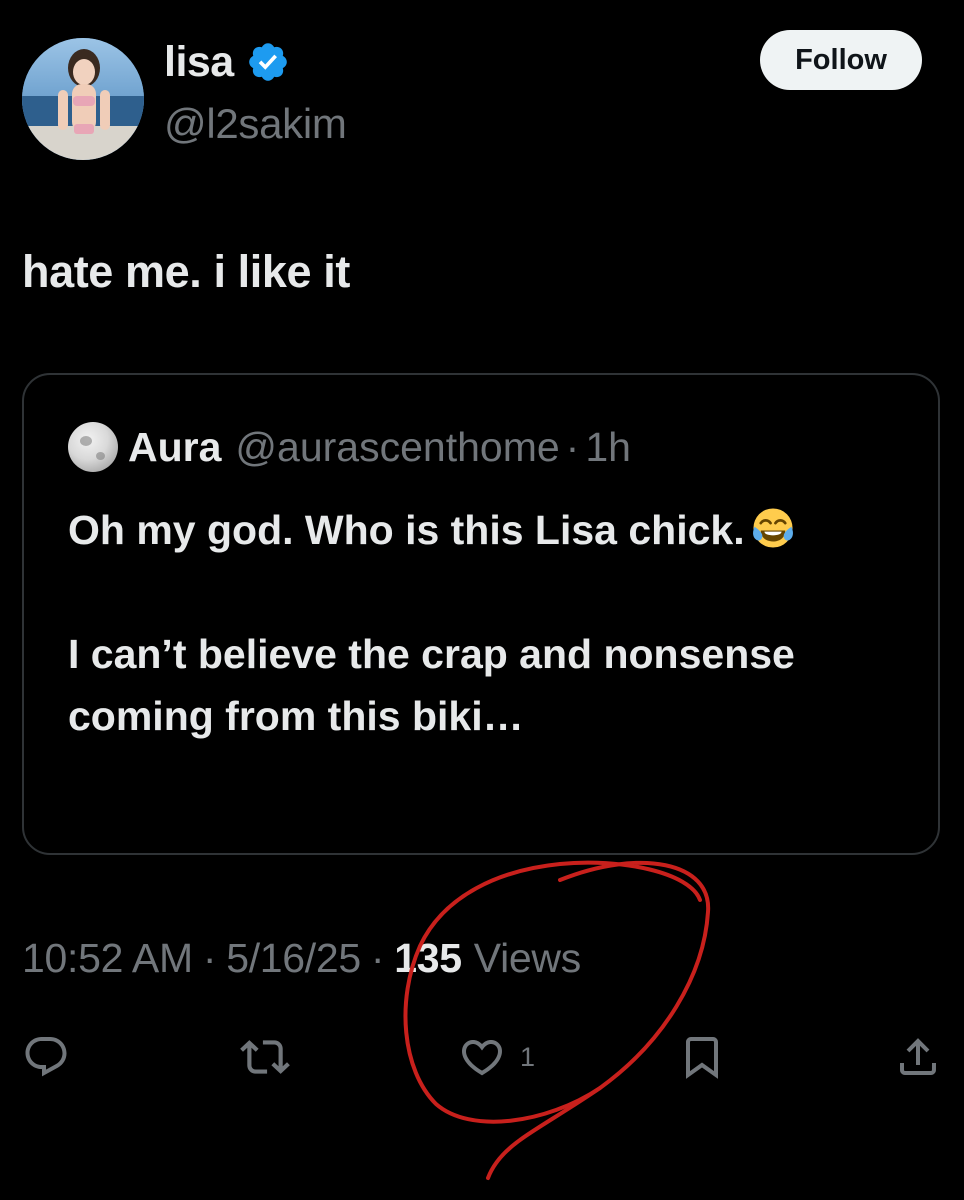 The image size is (964, 1200). I want to click on tweet-date: 5/16/25, so click(293, 958).